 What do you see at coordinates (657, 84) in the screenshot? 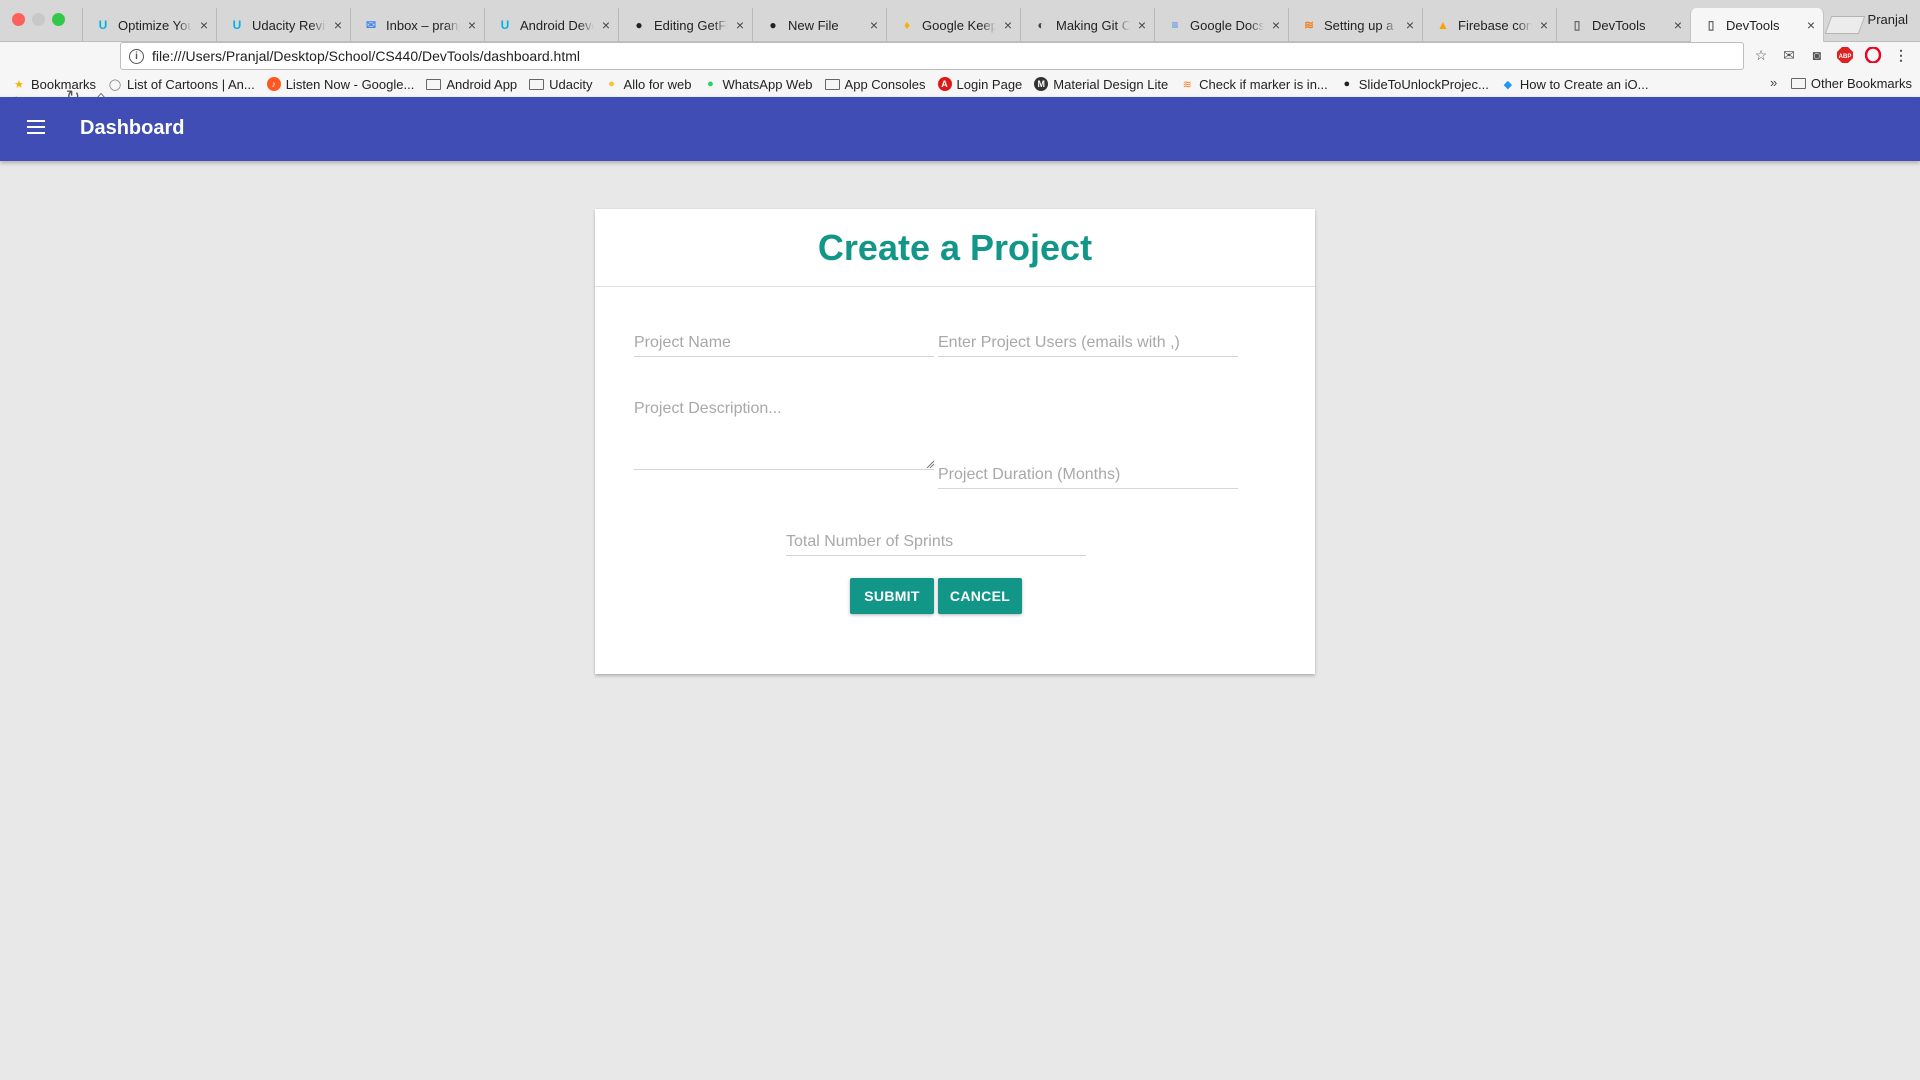
I see `bookmark-label: Allo for web` at bounding box center [657, 84].